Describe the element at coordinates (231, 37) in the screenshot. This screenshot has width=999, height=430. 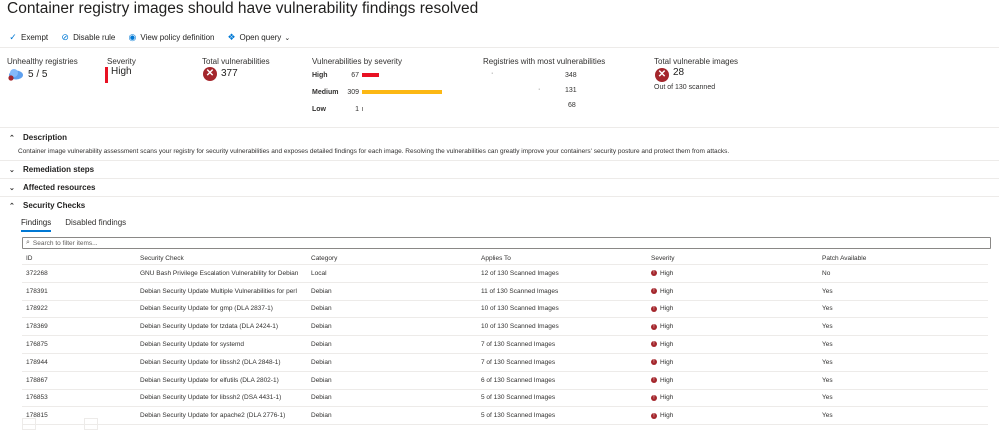
I see `query-icon: ❖` at that location.